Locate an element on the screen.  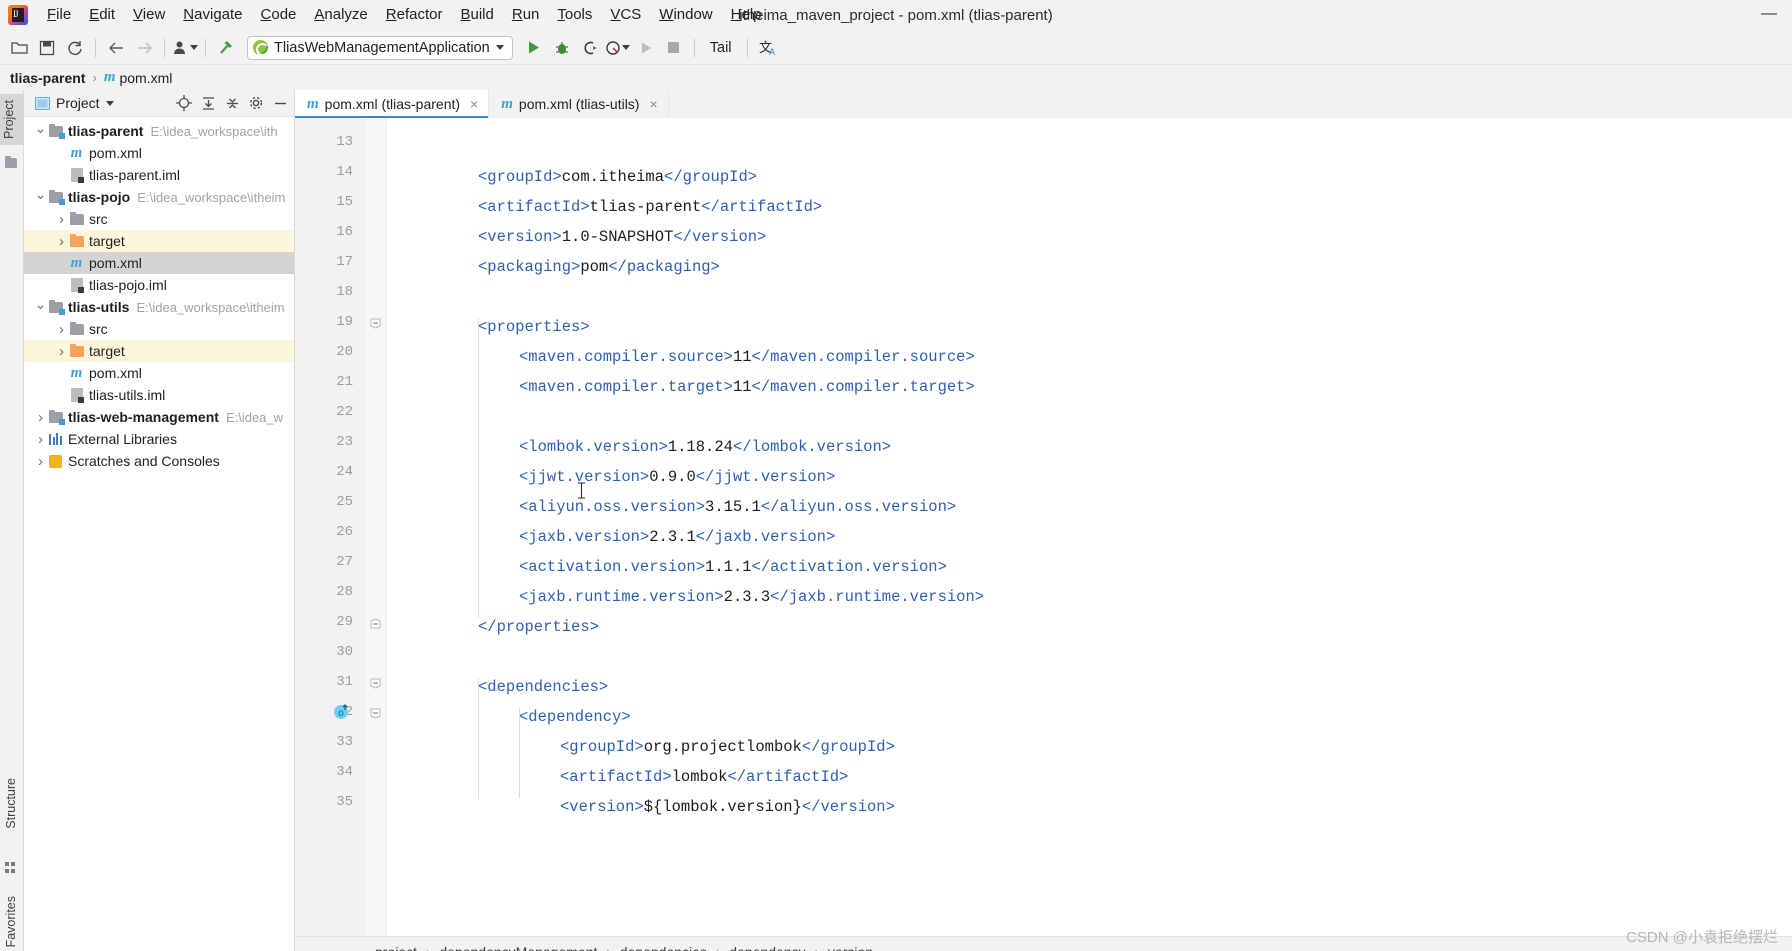
code-line-32: <dependency> is located at coordinates (534, 717).